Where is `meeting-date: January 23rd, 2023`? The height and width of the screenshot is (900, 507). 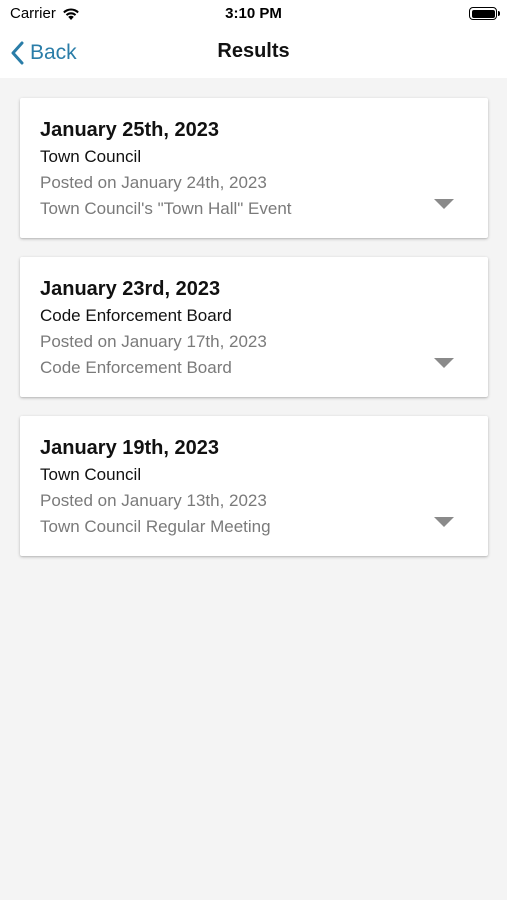
meeting-date: January 23rd, 2023 is located at coordinates (130, 289).